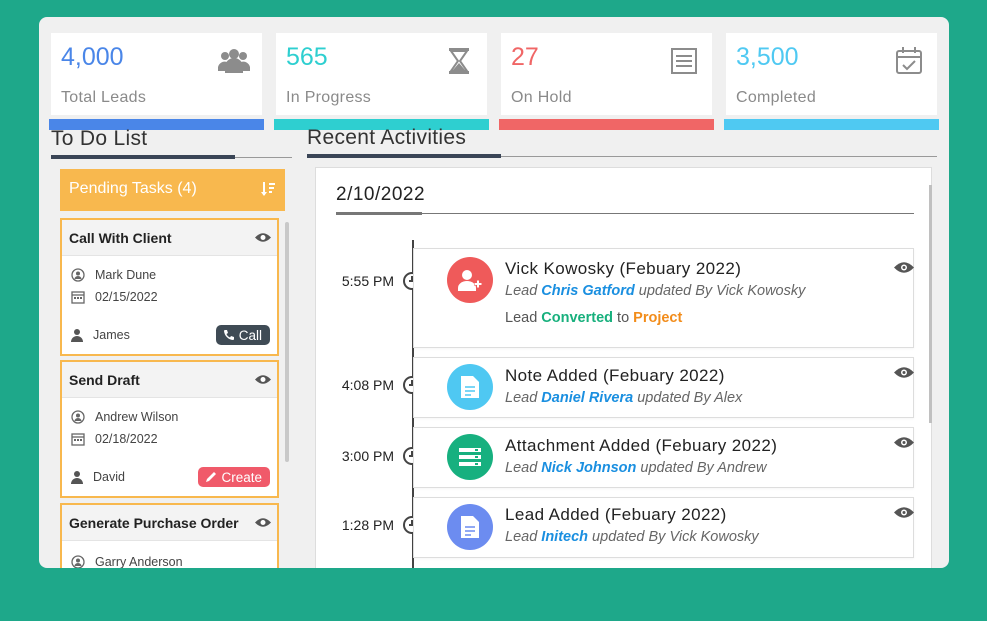  I want to click on activity-description: Lead Daniel Rivera updated By Alex, so click(624, 398).